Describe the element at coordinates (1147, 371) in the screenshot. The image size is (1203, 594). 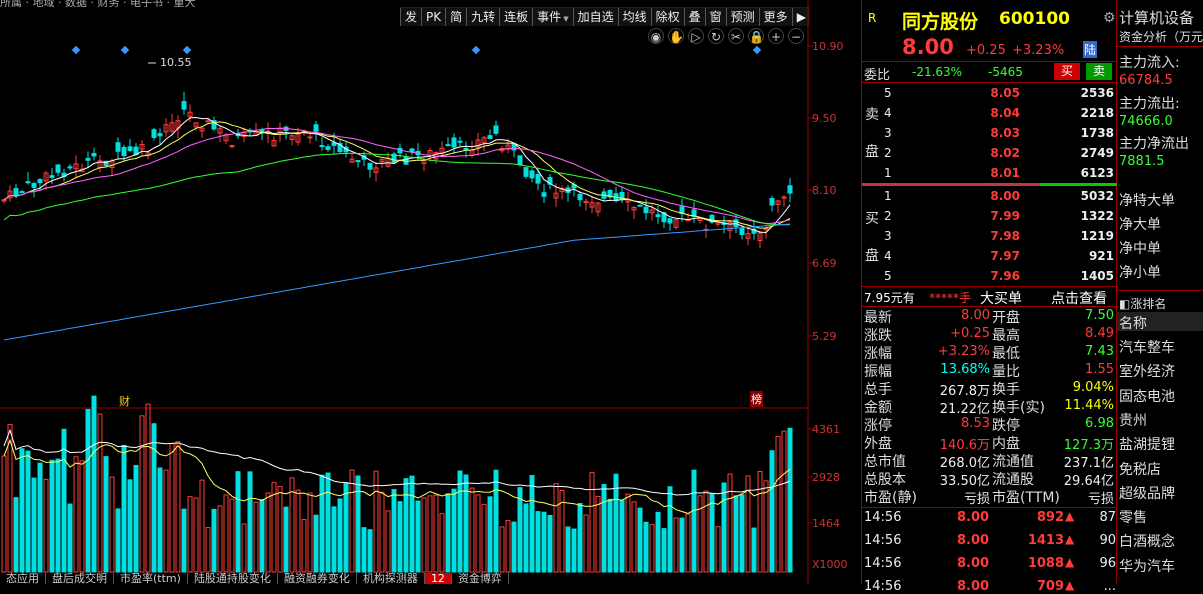
I see `concept-item: 室外经济` at that location.